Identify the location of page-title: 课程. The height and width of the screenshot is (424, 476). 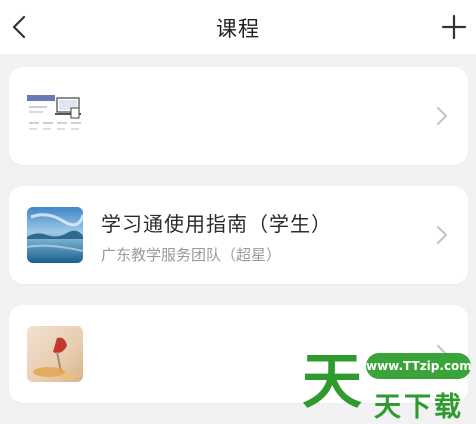
(238, 29).